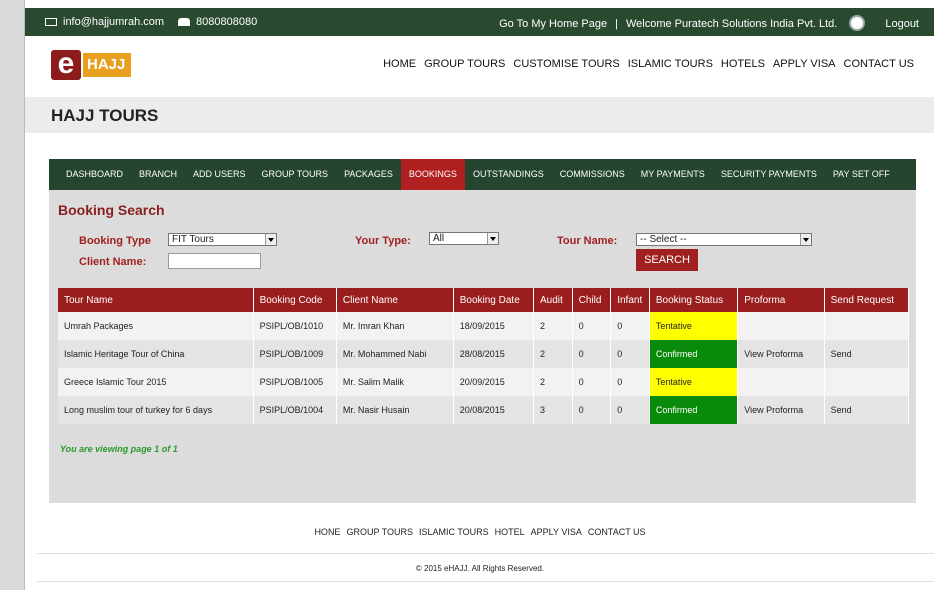 Image resolution: width=934 pixels, height=590 pixels. What do you see at coordinates (379, 532) in the screenshot?
I see `footer-group-tours: GROUP TOURS` at bounding box center [379, 532].